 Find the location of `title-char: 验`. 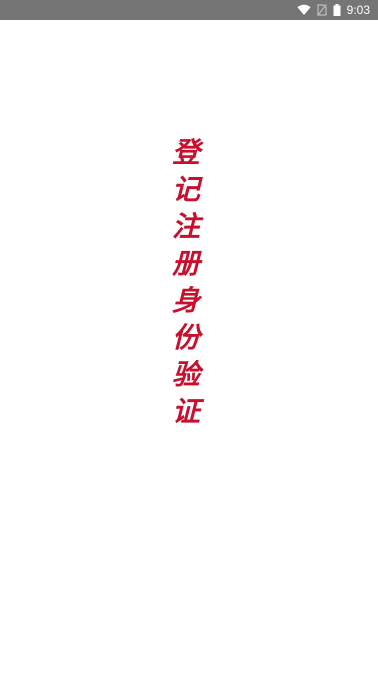

title-char: 验 is located at coordinates (185, 374).